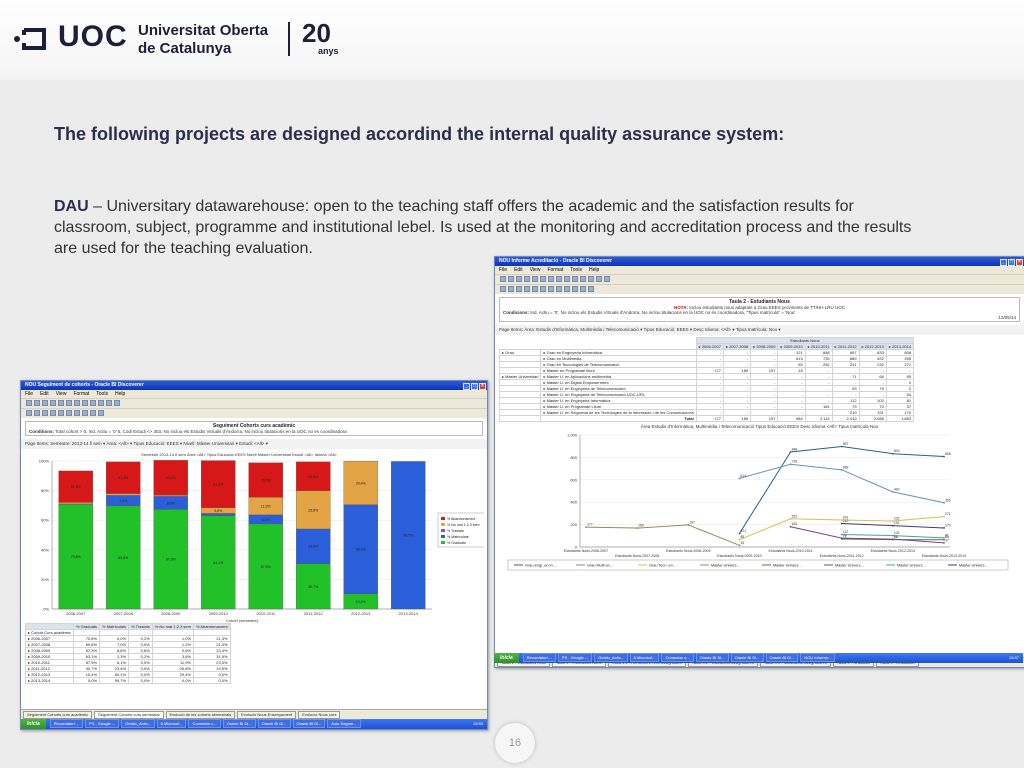  Describe the element at coordinates (200, 715) in the screenshot. I see `worksheet-tab: Evolució de les cohorts semestrals` at that location.